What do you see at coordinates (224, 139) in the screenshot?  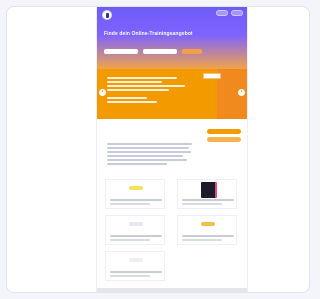 I see `secondary-cta-button` at bounding box center [224, 139].